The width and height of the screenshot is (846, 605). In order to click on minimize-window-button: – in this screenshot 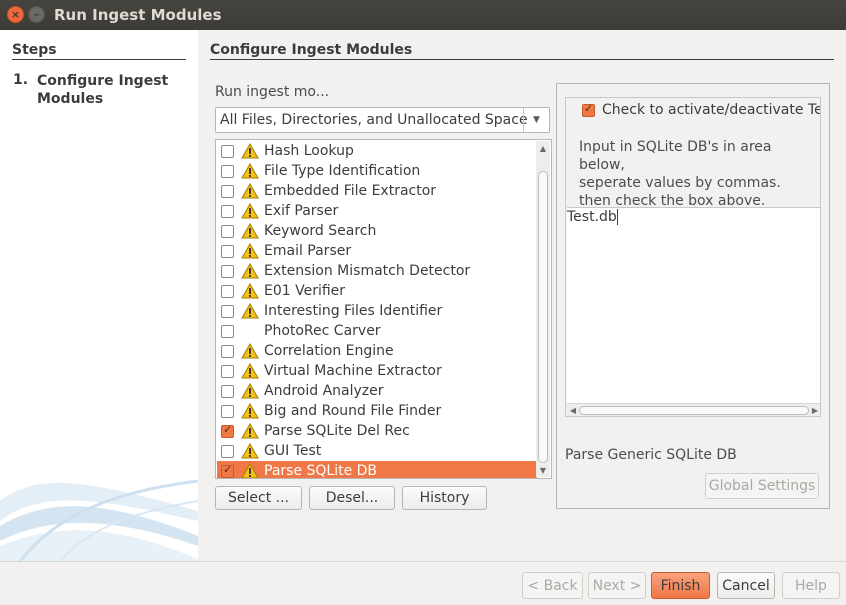, I will do `click(36, 14)`.